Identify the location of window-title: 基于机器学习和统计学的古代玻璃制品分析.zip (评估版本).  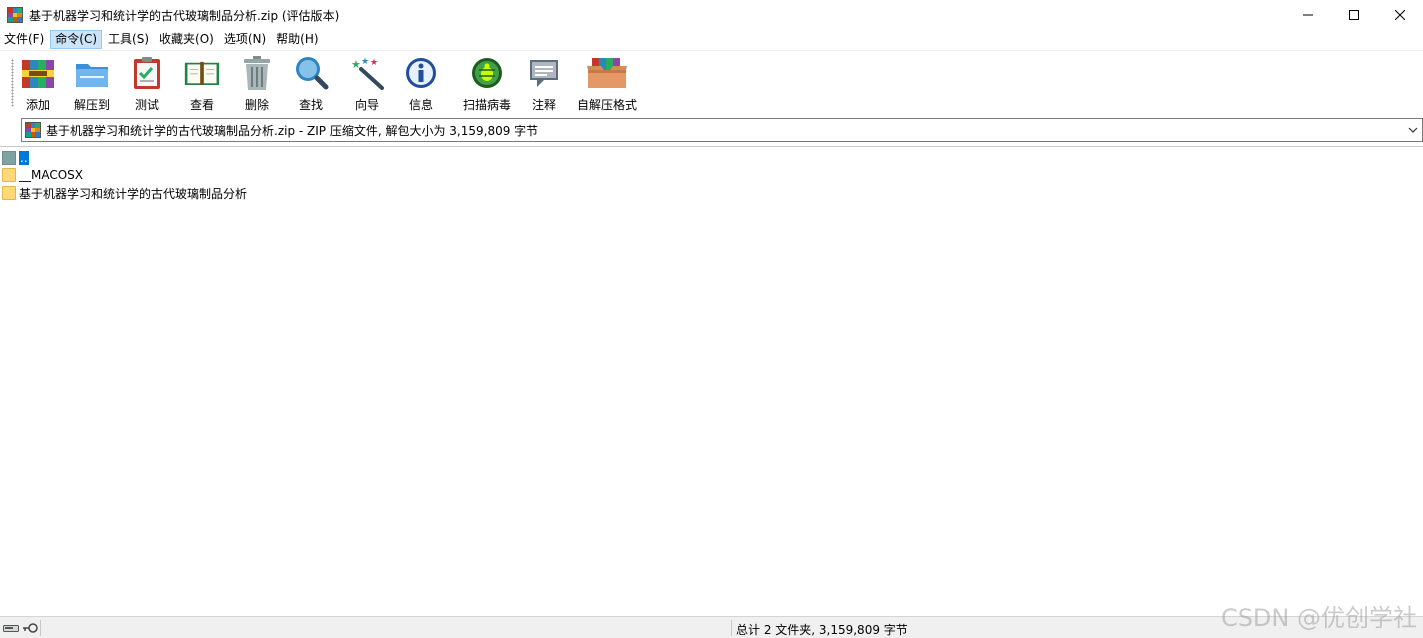
(184, 15).